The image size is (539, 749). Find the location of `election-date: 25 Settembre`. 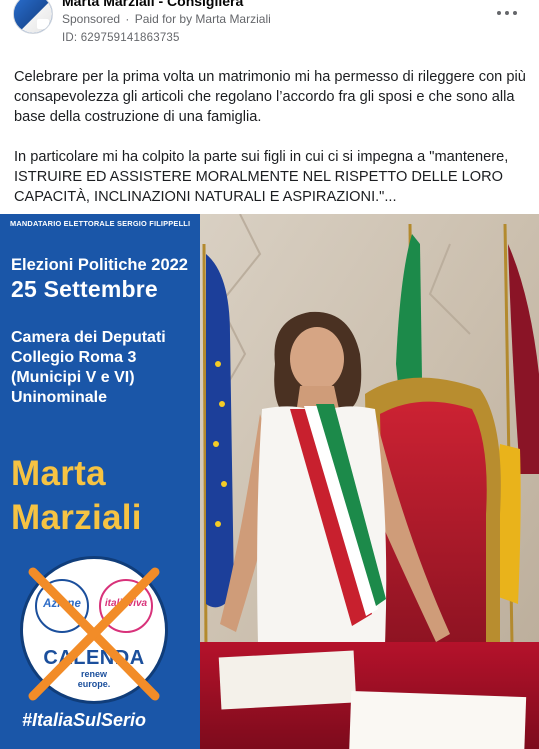

election-date: 25 Settembre is located at coordinates (84, 289).